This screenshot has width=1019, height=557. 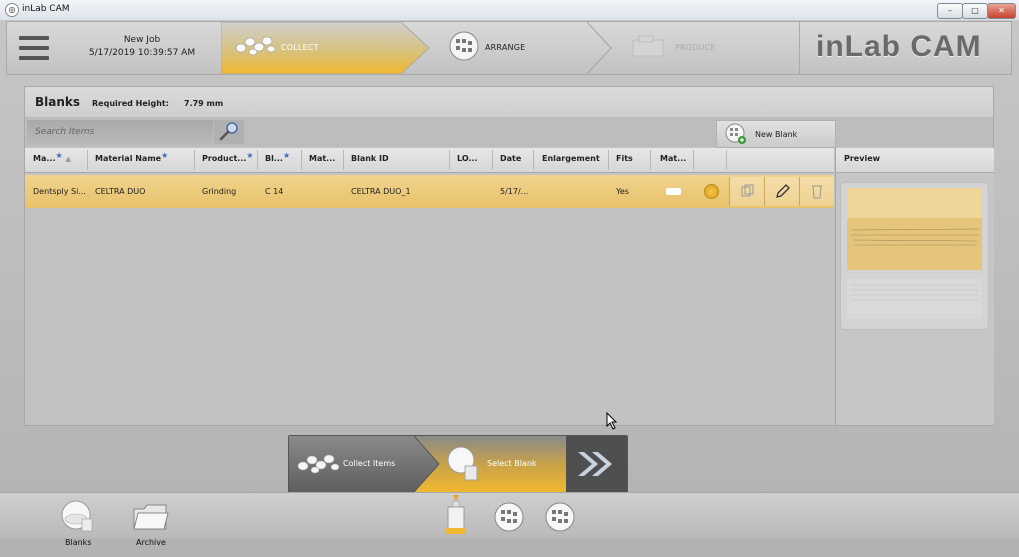 I want to click on sort-ascending-icon: ▲, so click(x=68, y=159).